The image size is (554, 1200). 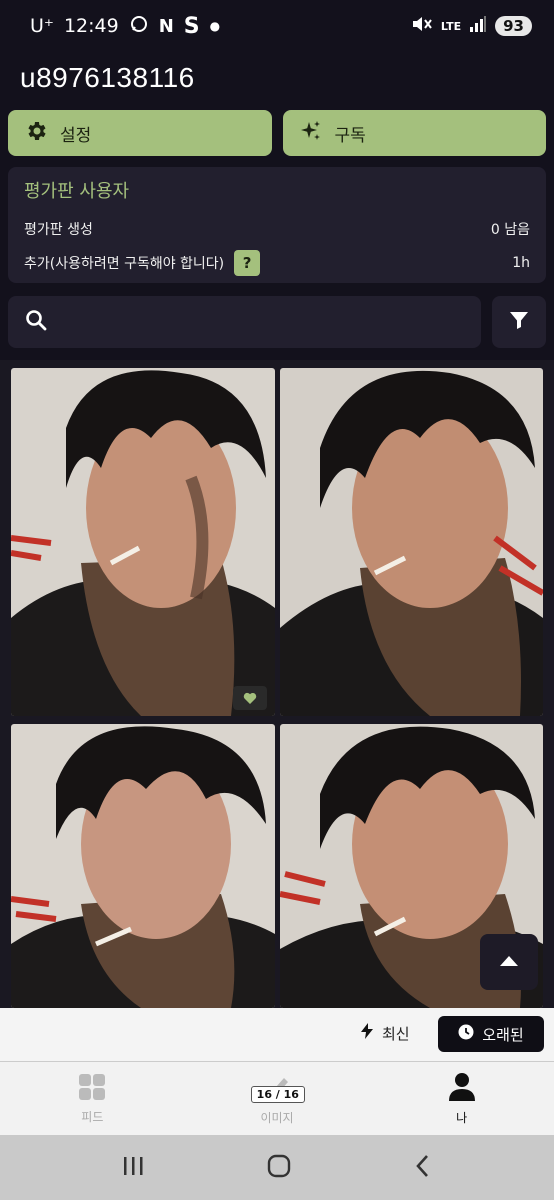 What do you see at coordinates (277, 1094) in the screenshot?
I see `image-count-badge: 16 / 16` at bounding box center [277, 1094].